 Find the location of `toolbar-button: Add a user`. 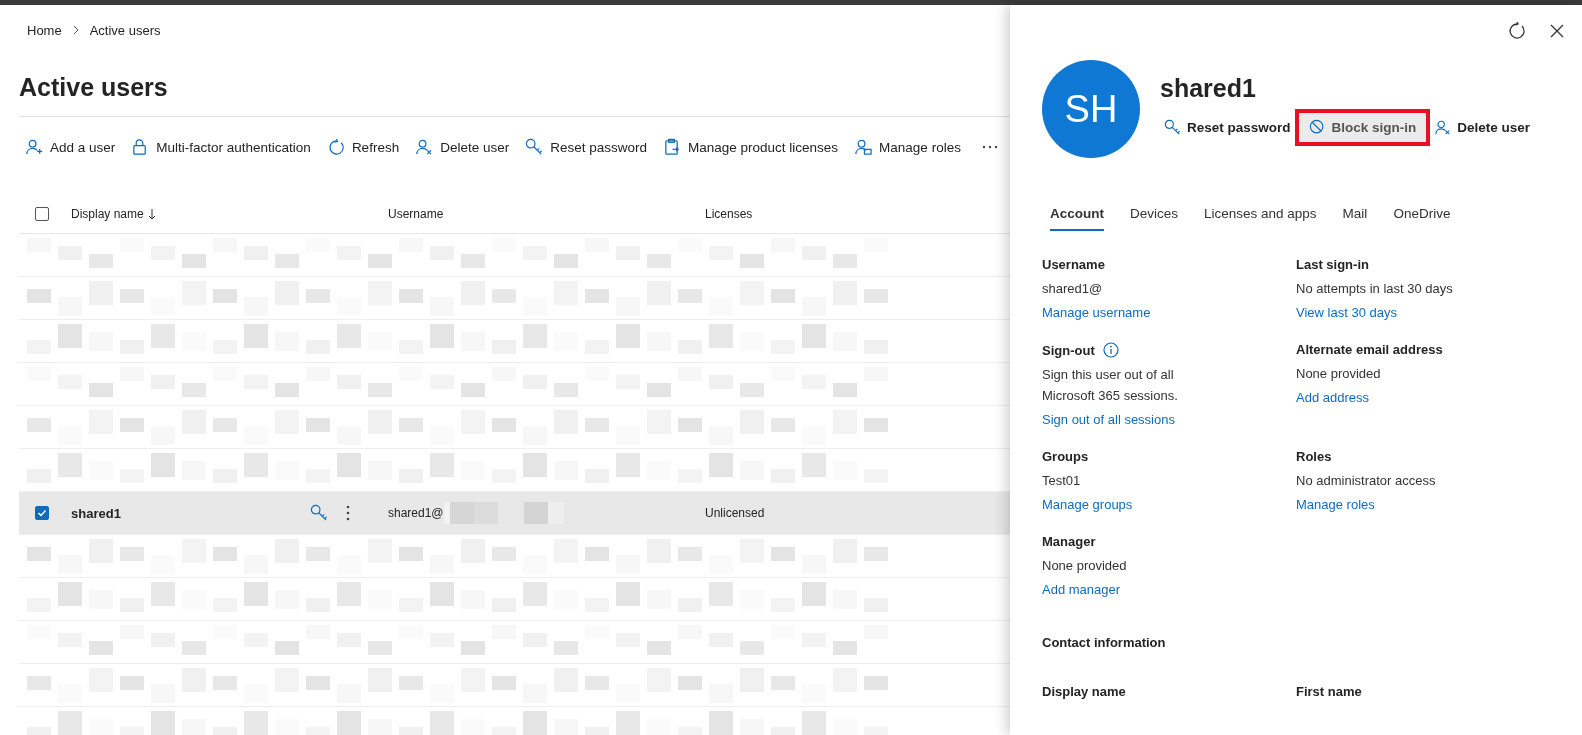

toolbar-button: Add a user is located at coordinates (70, 147).